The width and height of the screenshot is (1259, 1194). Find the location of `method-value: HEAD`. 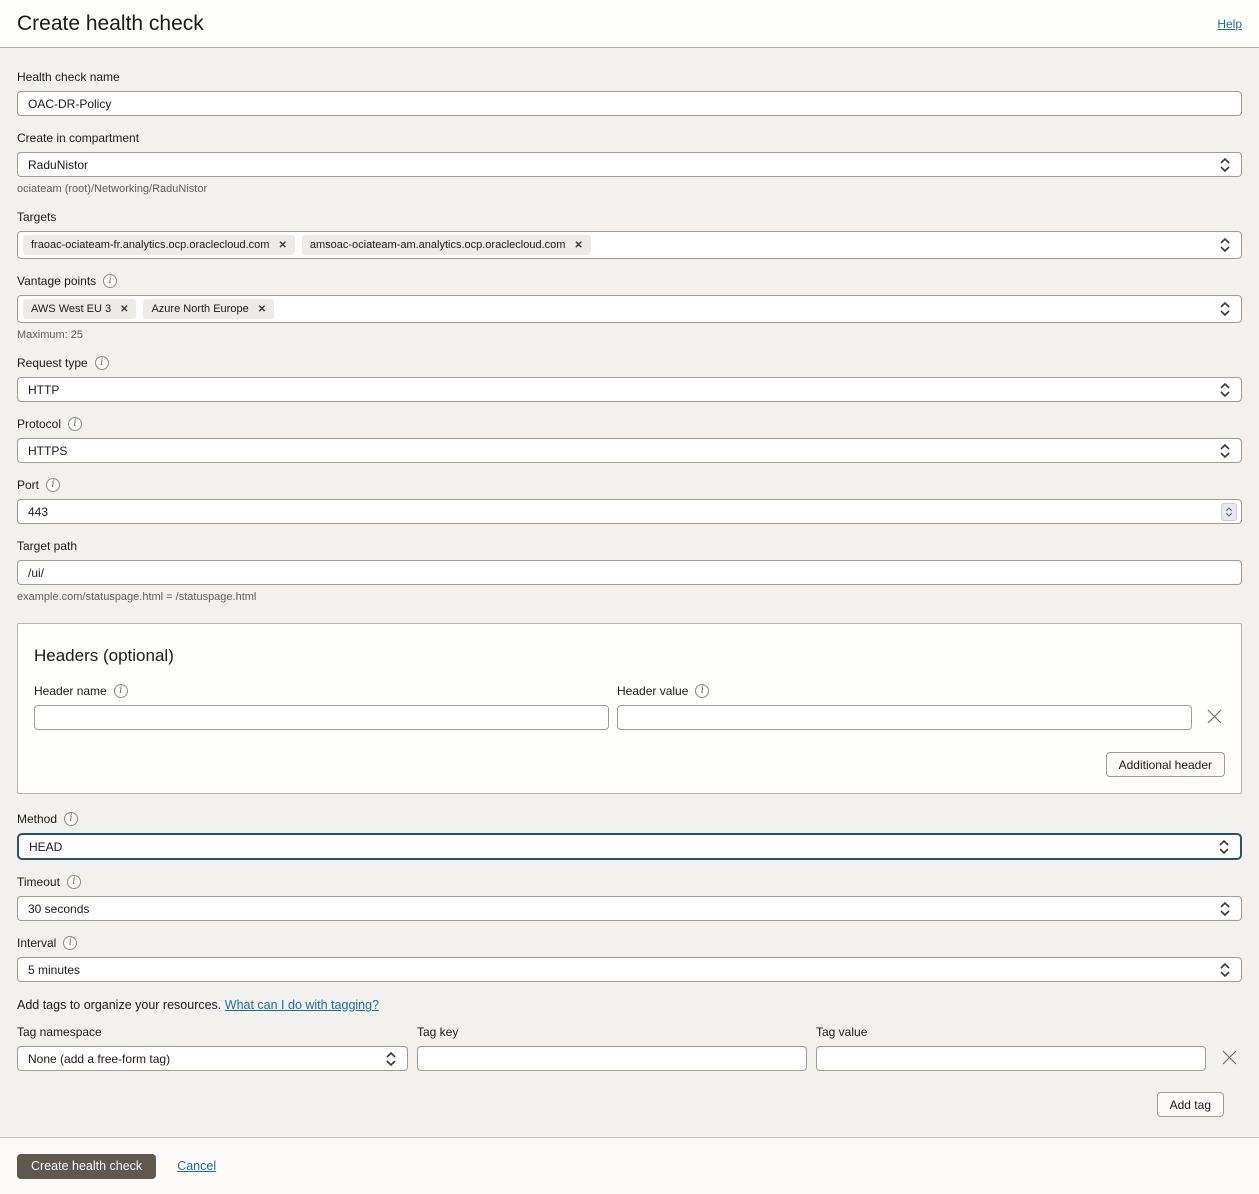

method-value: HEAD is located at coordinates (46, 846).